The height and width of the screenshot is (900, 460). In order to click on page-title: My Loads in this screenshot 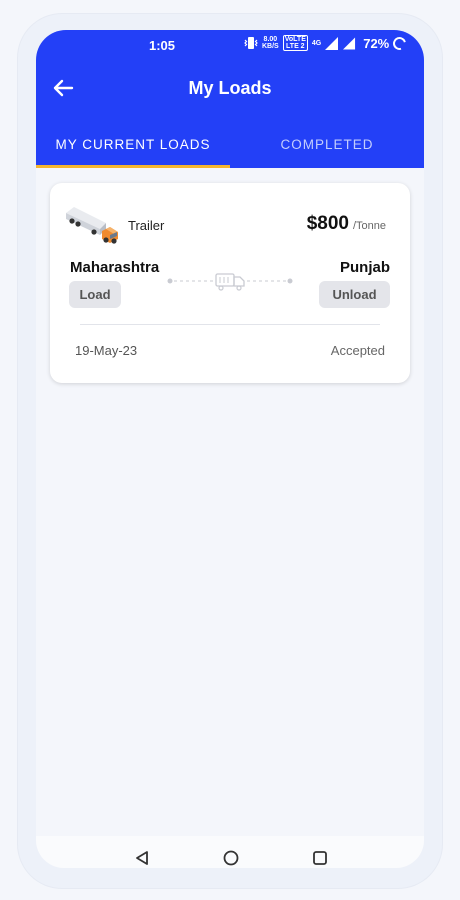, I will do `click(230, 88)`.